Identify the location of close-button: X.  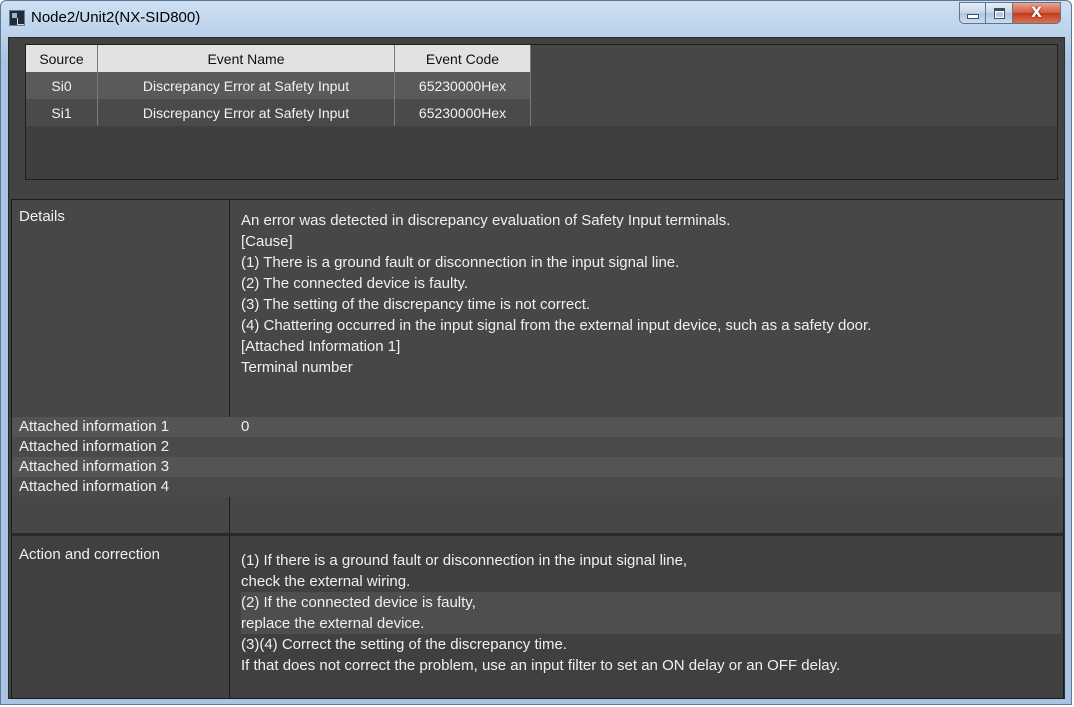
(1037, 13).